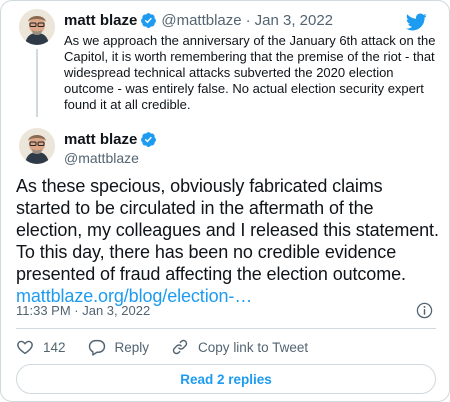  I want to click on reply-label: Reply, so click(132, 347).